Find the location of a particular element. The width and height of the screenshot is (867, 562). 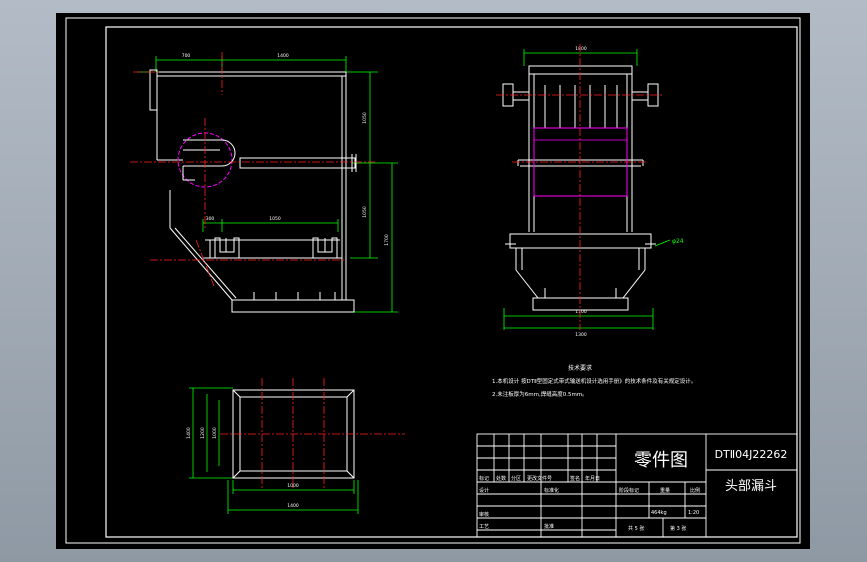

sheet-total: 共 5 张 is located at coordinates (636, 528).